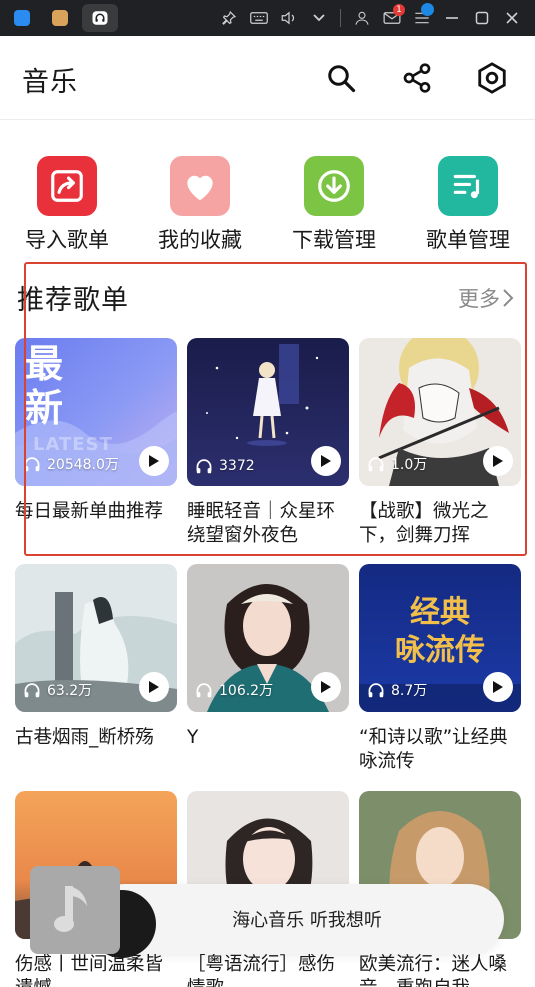 This screenshot has height=987, width=535. I want to click on download-tile, so click(334, 186).